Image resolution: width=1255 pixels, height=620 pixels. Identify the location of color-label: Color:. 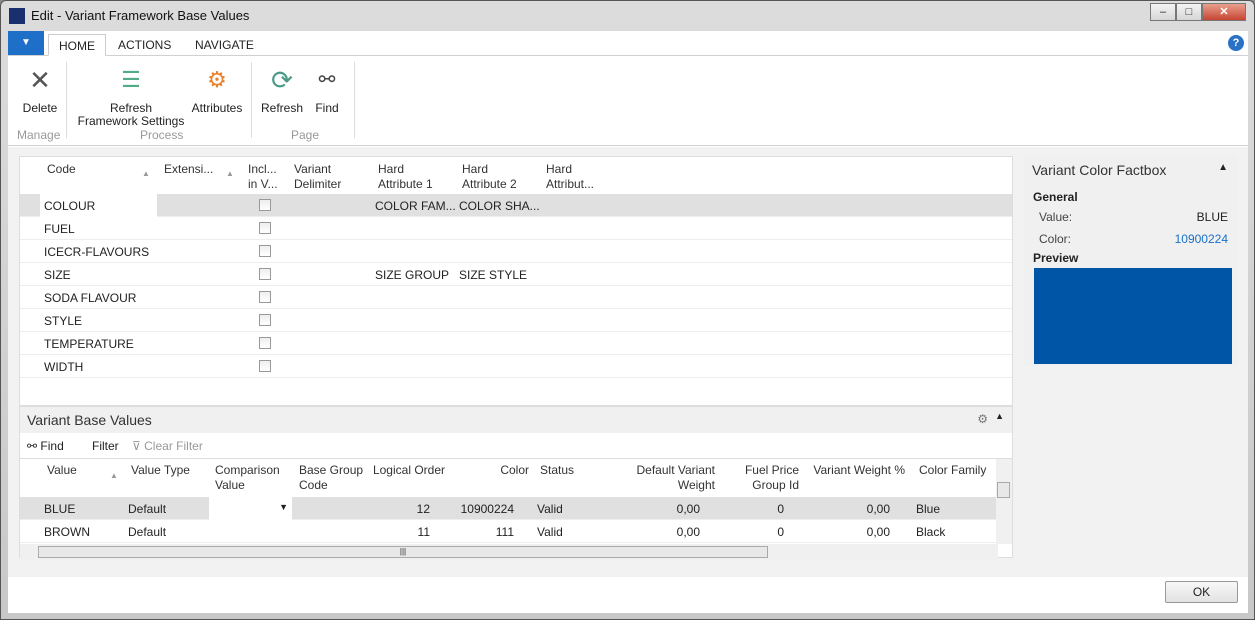
(1055, 239).